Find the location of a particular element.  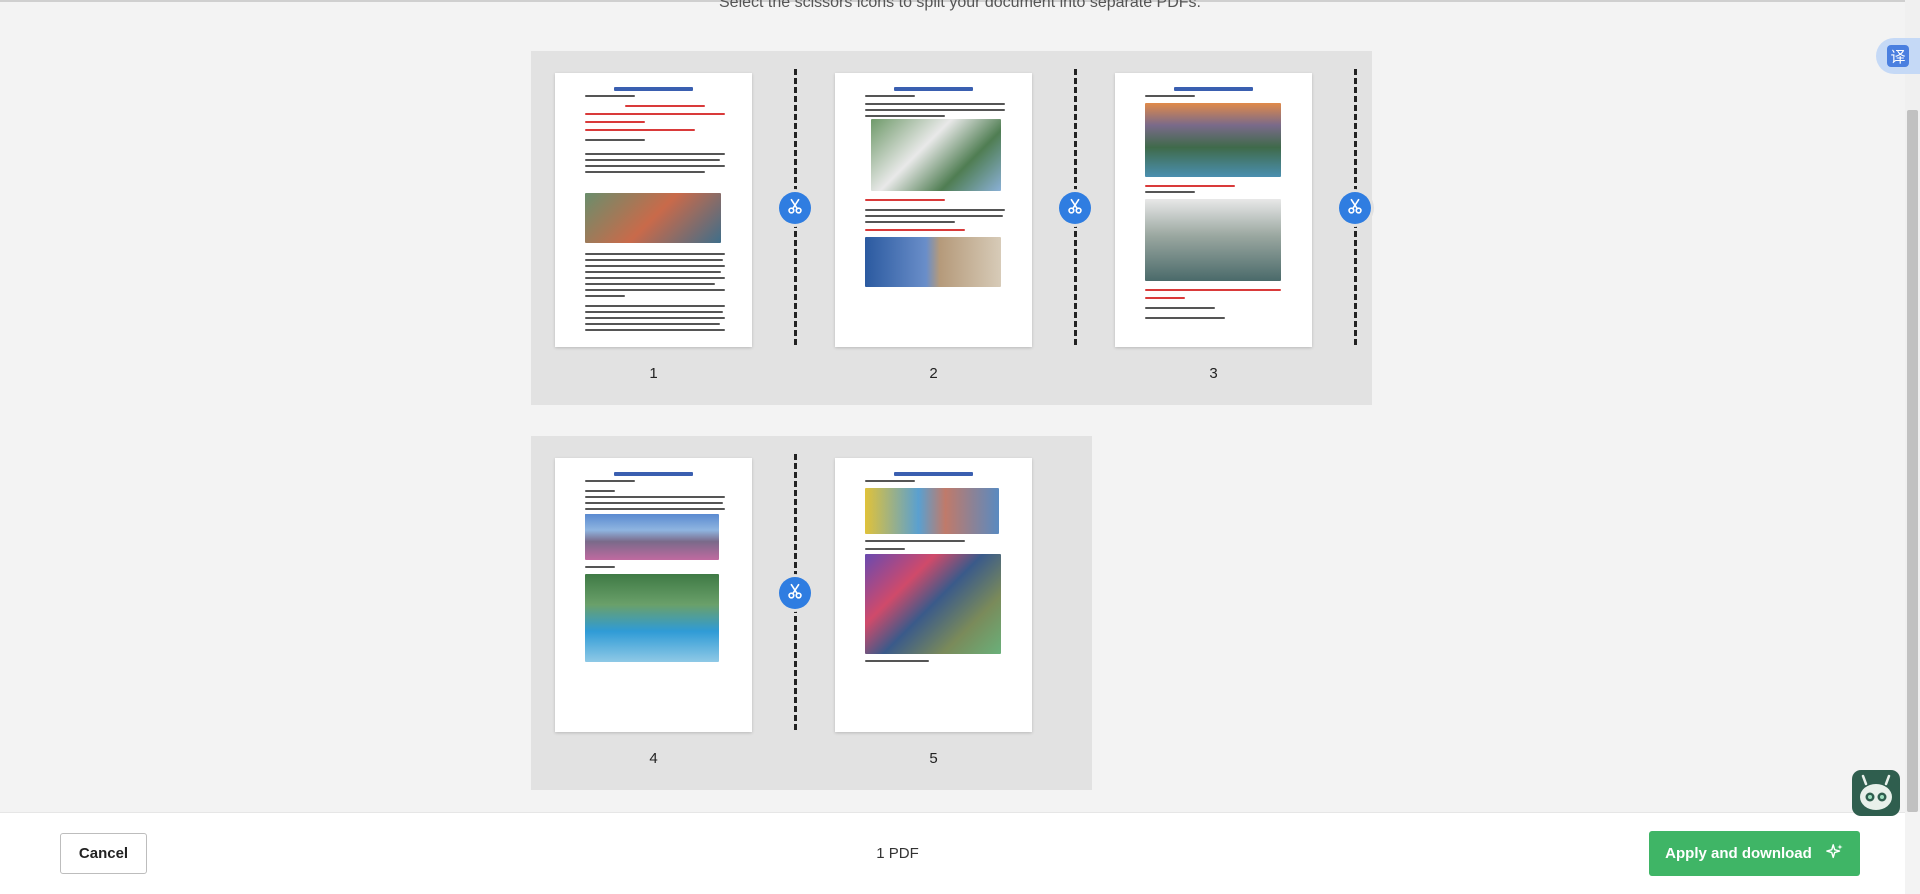

translate-extension-button: 译 is located at coordinates (1898, 56).